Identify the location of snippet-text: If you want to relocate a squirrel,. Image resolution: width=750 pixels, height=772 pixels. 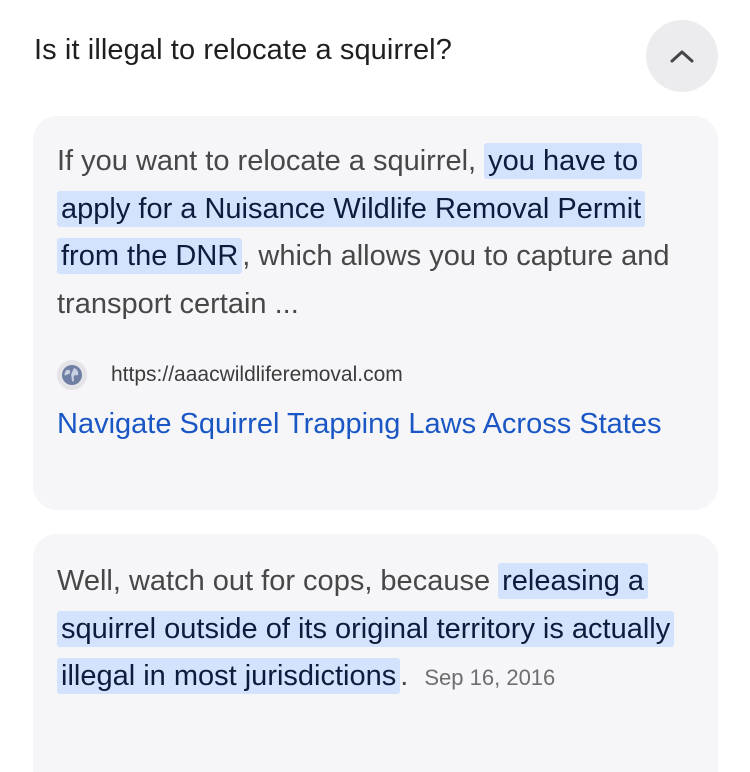
(267, 161).